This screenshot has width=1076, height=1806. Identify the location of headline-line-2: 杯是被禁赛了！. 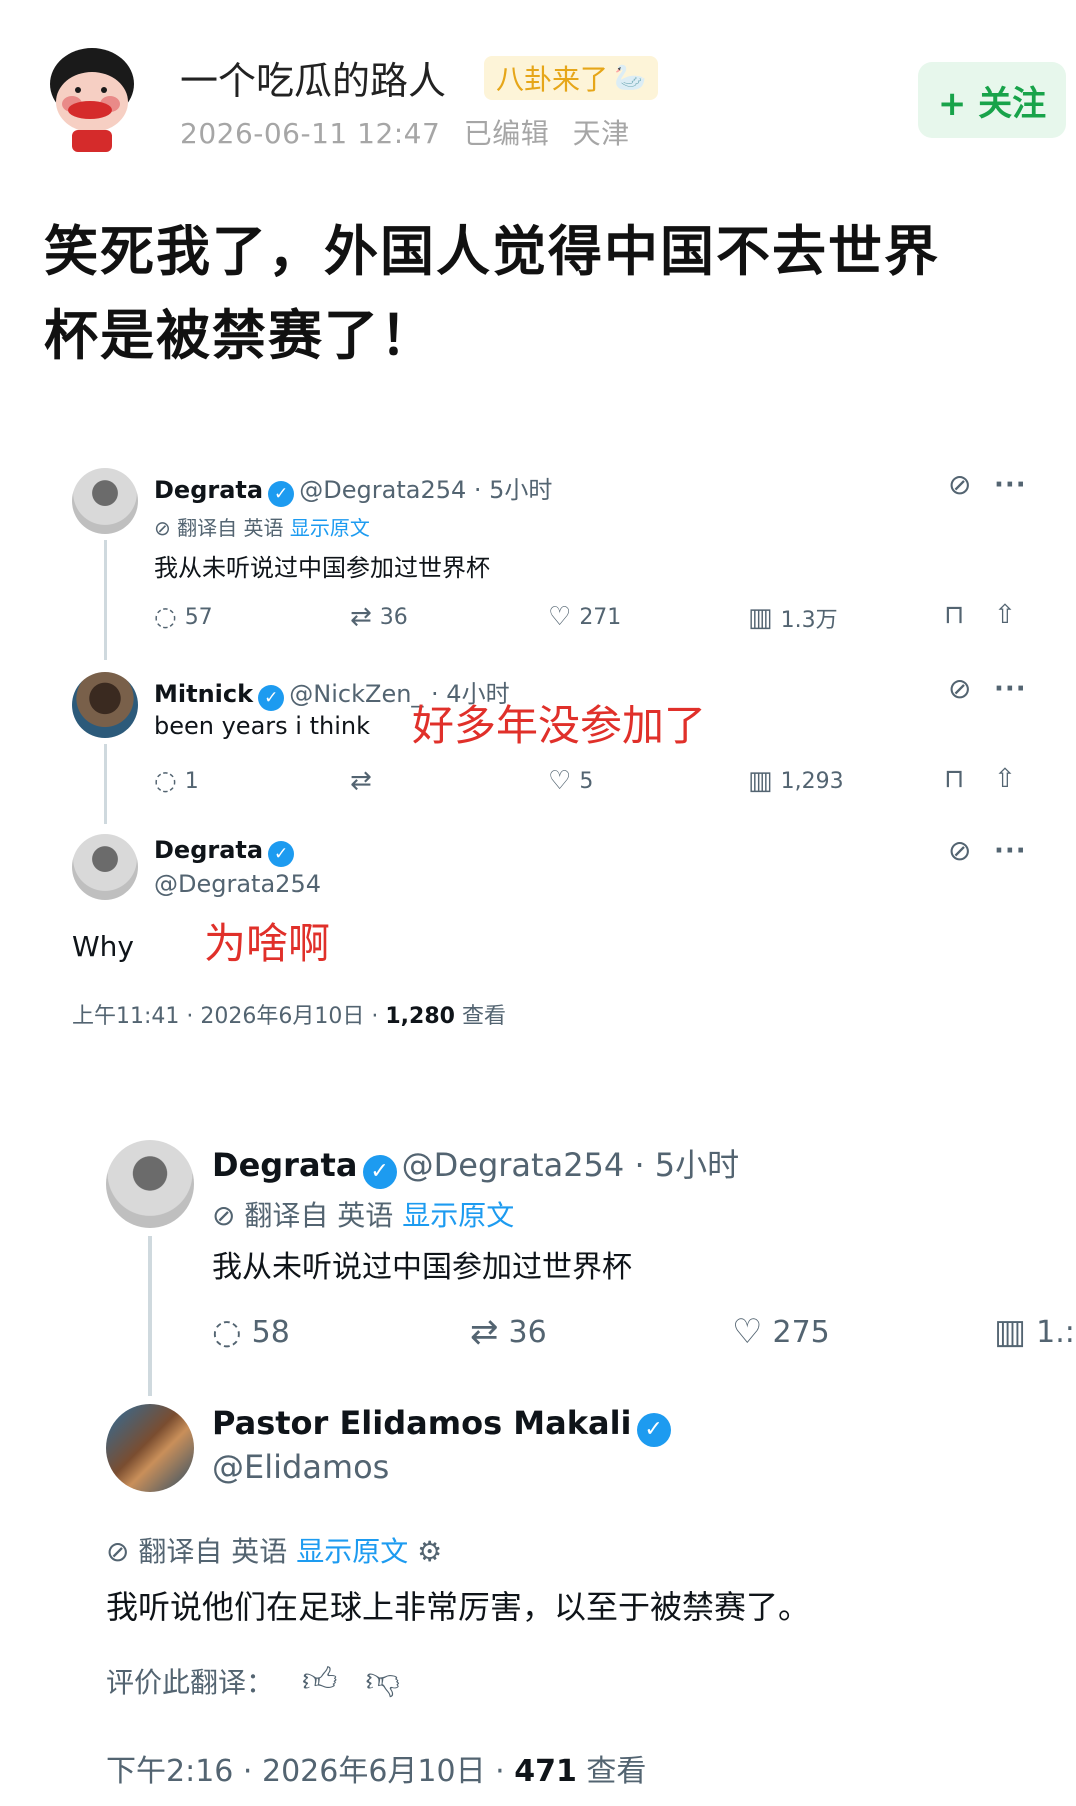
(240, 335).